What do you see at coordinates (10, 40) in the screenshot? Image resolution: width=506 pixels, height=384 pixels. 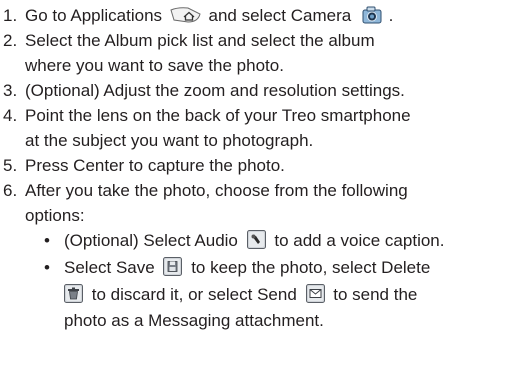 I see `step-number: 2.` at bounding box center [10, 40].